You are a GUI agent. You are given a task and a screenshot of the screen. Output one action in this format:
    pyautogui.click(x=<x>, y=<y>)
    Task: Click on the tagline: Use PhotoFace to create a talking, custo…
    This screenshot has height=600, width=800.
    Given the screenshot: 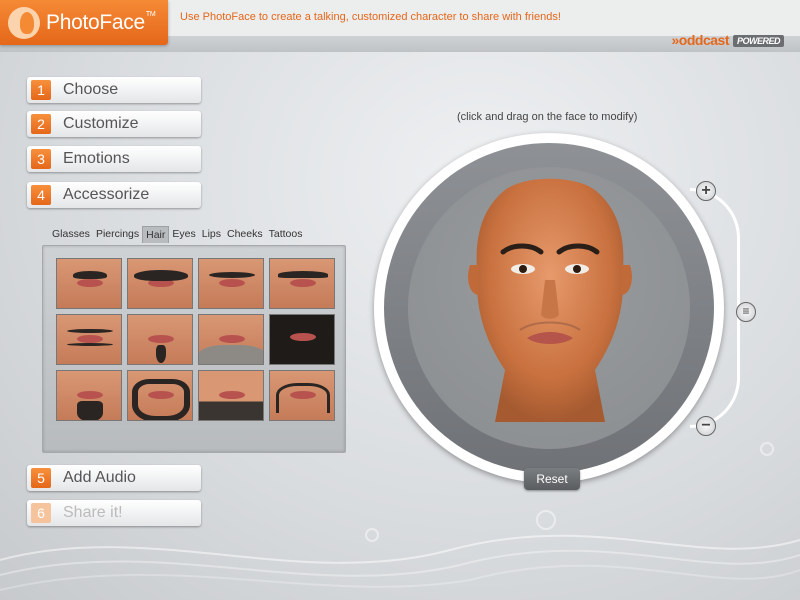 What is the action you would take?
    pyautogui.click(x=370, y=17)
    